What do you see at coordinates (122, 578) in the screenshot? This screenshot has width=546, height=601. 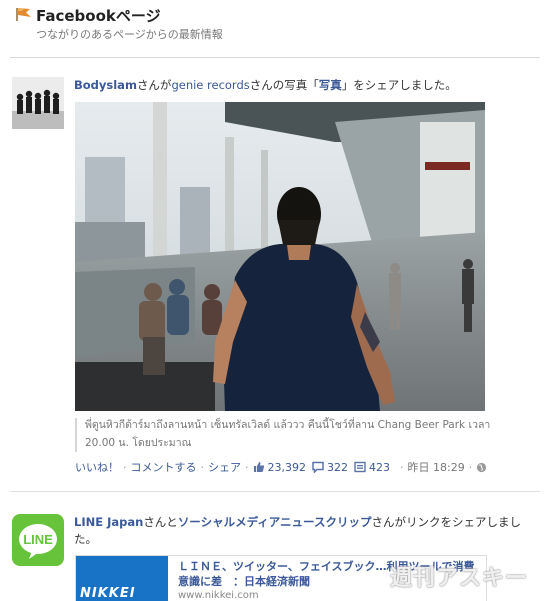 I see `link-thumbnail: NIKKEI` at bounding box center [122, 578].